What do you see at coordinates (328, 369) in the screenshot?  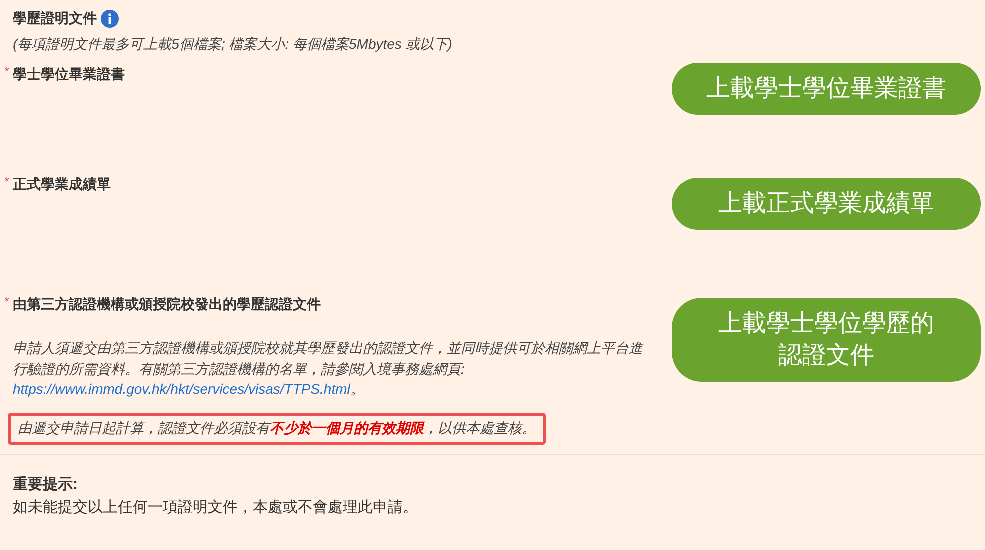 I see `description-text: 申請人須遞交由第三方認證機構或頒授院校就其學歷發出的認證文件，並同時提供可於相關網上平台進行驗證的所需資料。有關第三方認證機構的名單，請參閱入境事務處網頁: https://www.immd.gov.hk/hkt/services/visas/TTPS.html。` at bounding box center [328, 369].